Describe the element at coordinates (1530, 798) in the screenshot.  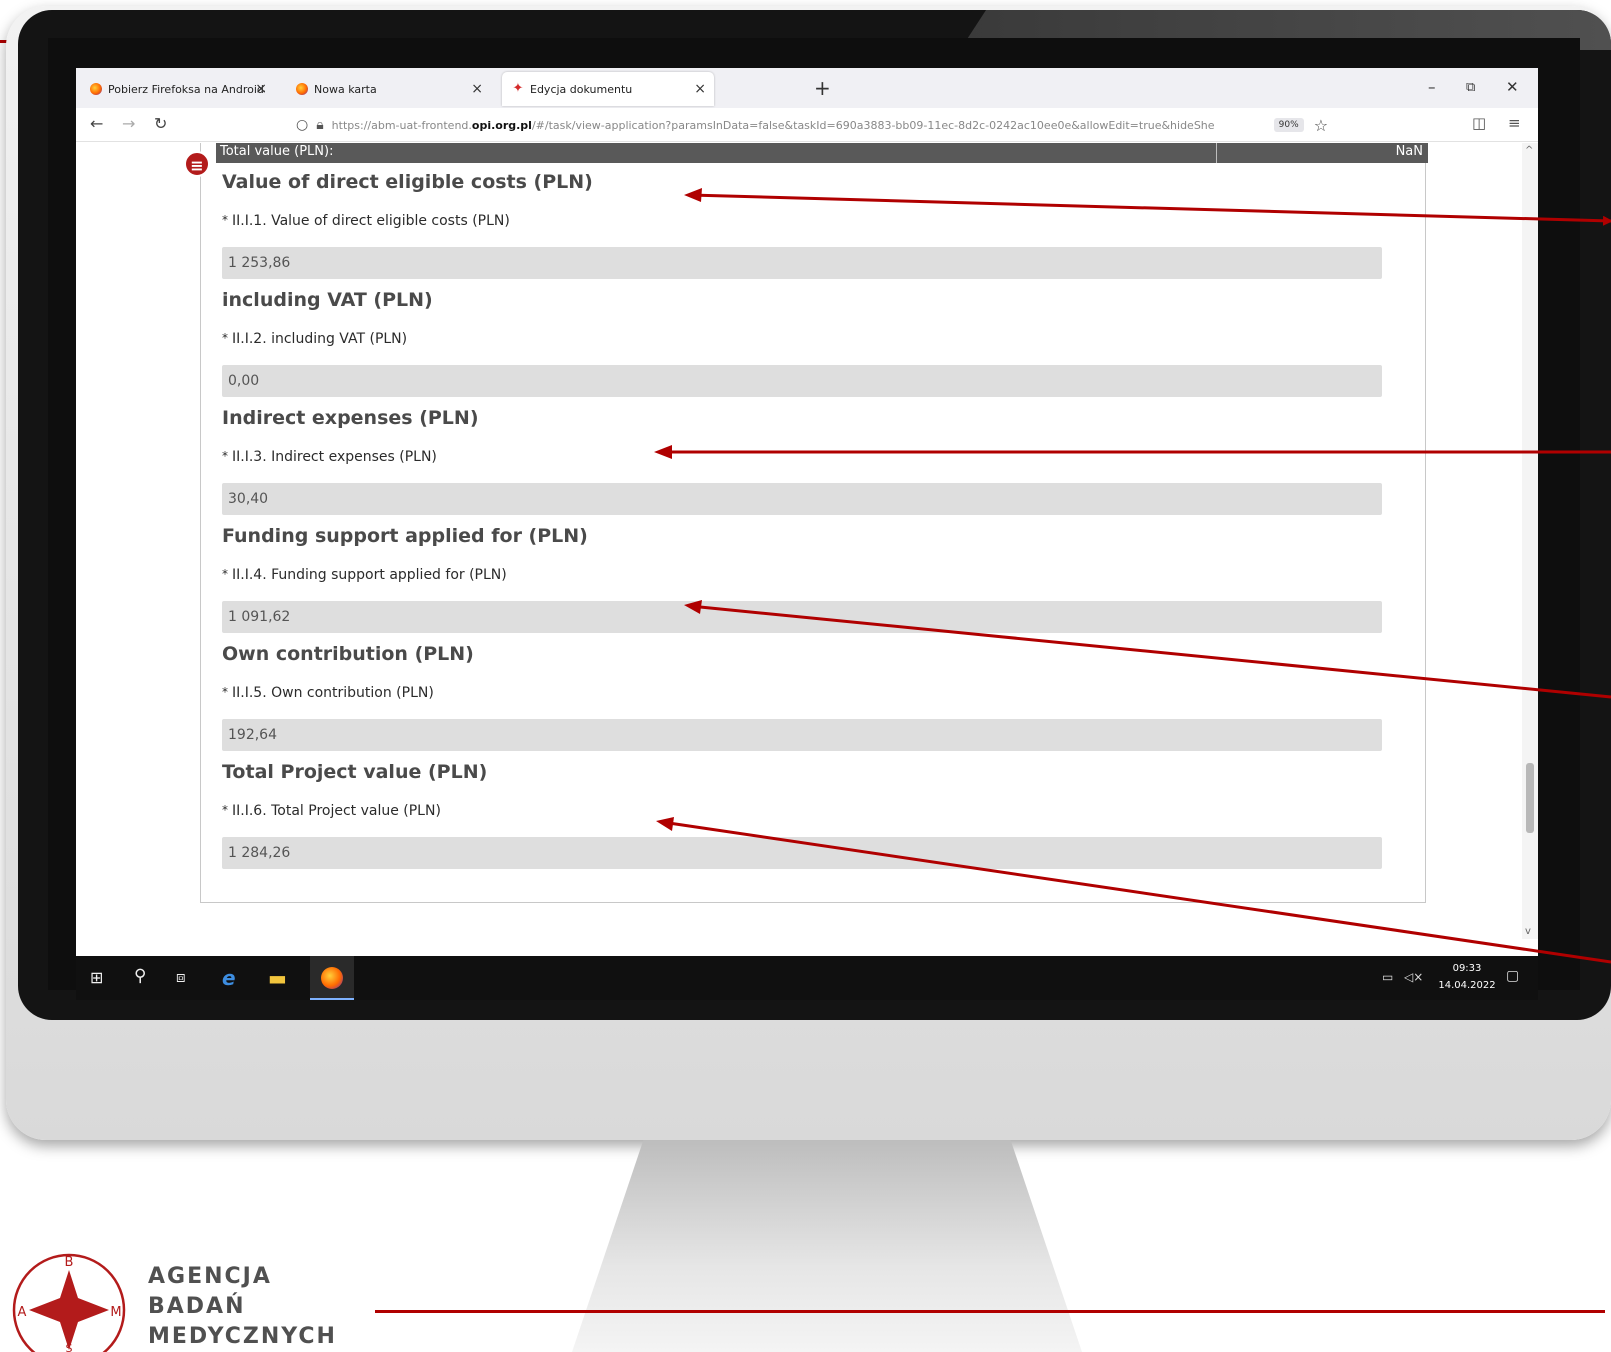
I see `scrollbar-thumb` at that location.